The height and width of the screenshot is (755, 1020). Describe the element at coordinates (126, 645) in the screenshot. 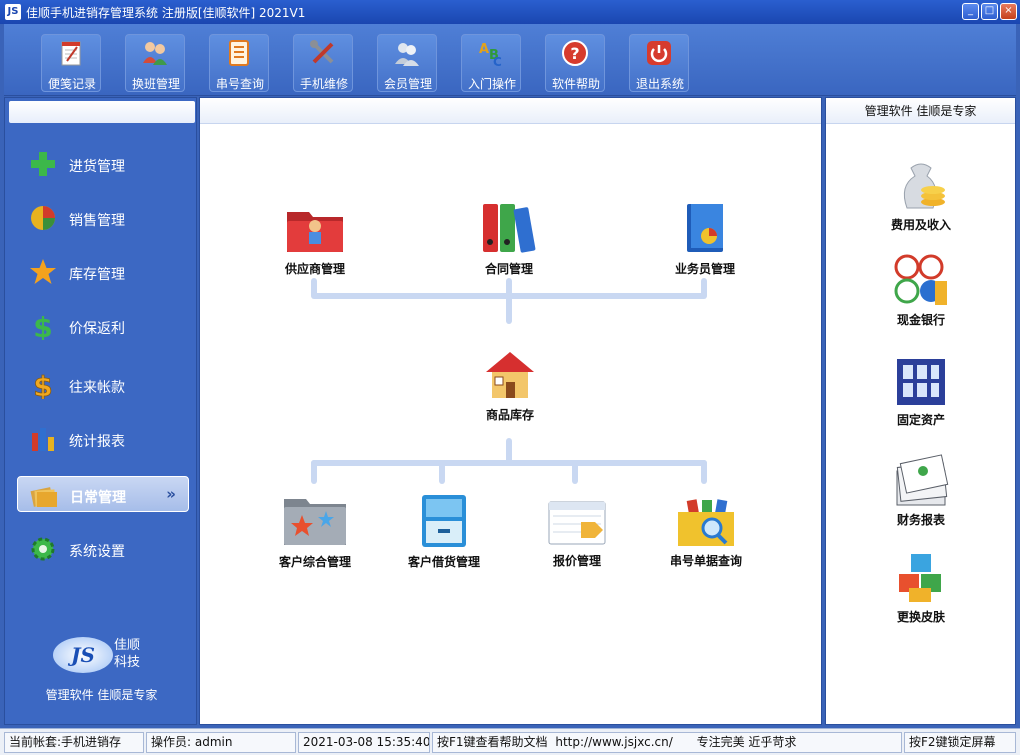

I see `brand-name-line1: 佳顺` at that location.